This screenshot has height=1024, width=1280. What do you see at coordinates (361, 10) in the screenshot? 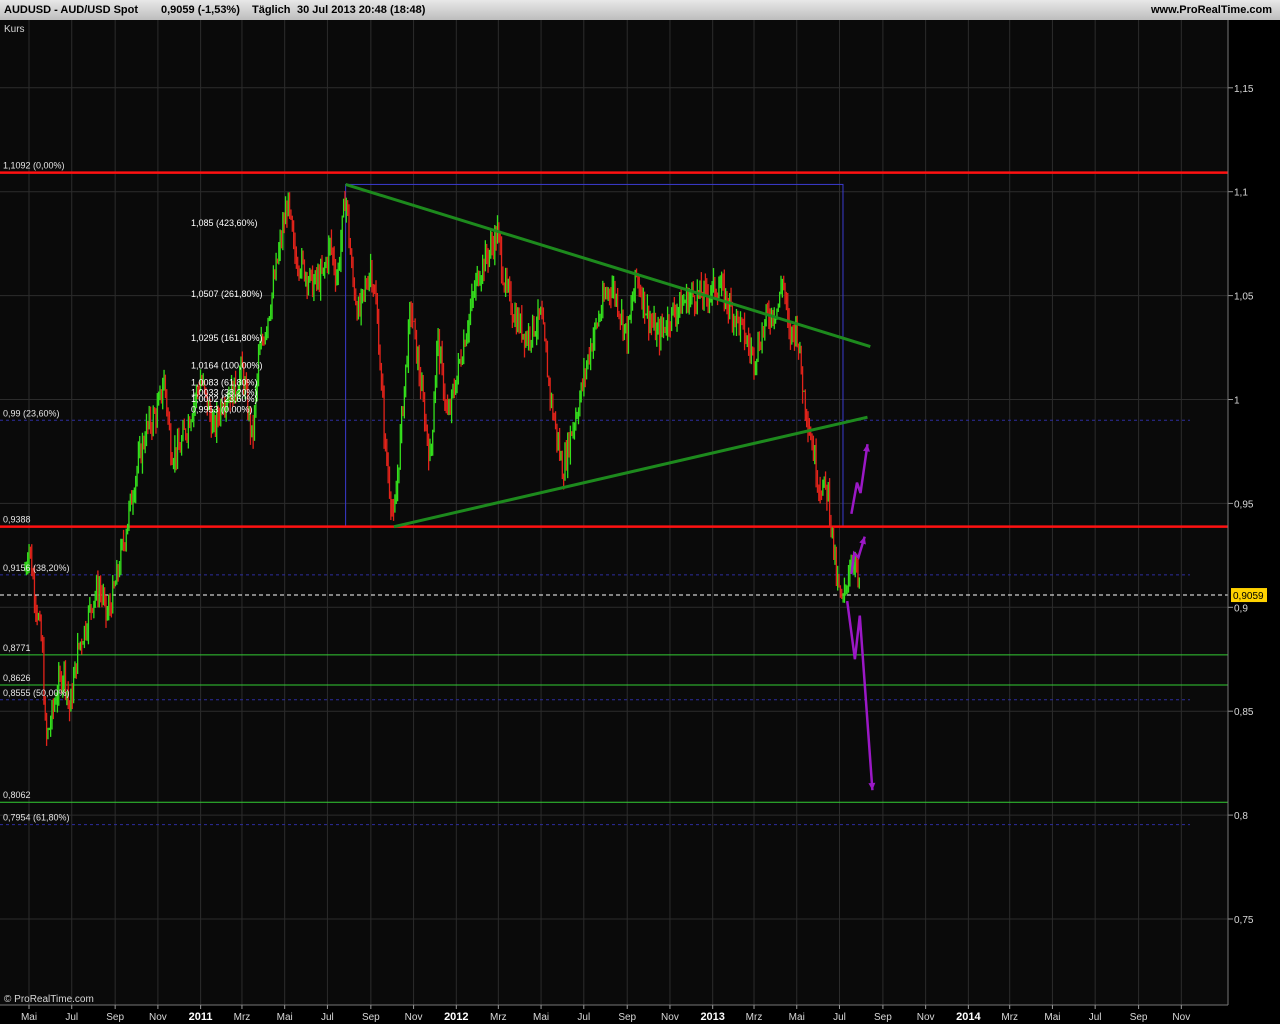
I see `timestamp: 30 Jul 2013 20:48 (18:48)` at bounding box center [361, 10].